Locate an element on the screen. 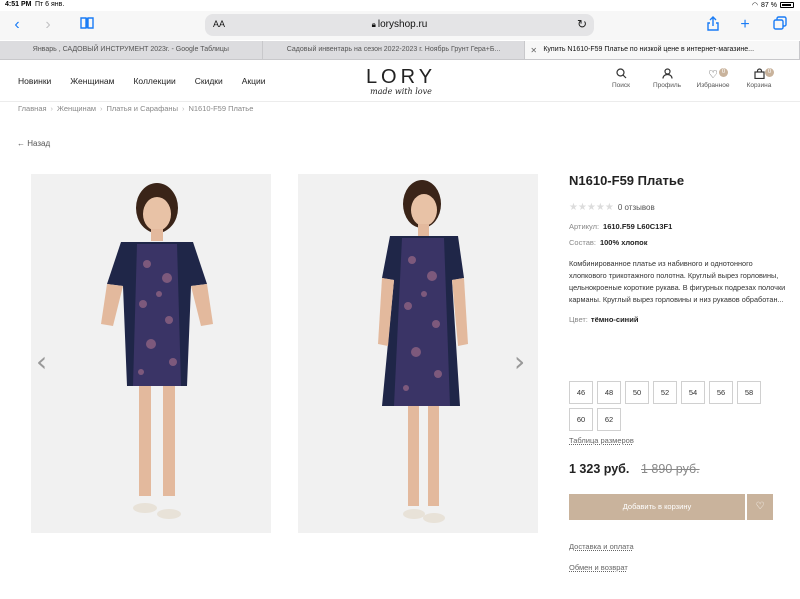 The height and width of the screenshot is (599, 800). favorites-count: 0 is located at coordinates (723, 72).